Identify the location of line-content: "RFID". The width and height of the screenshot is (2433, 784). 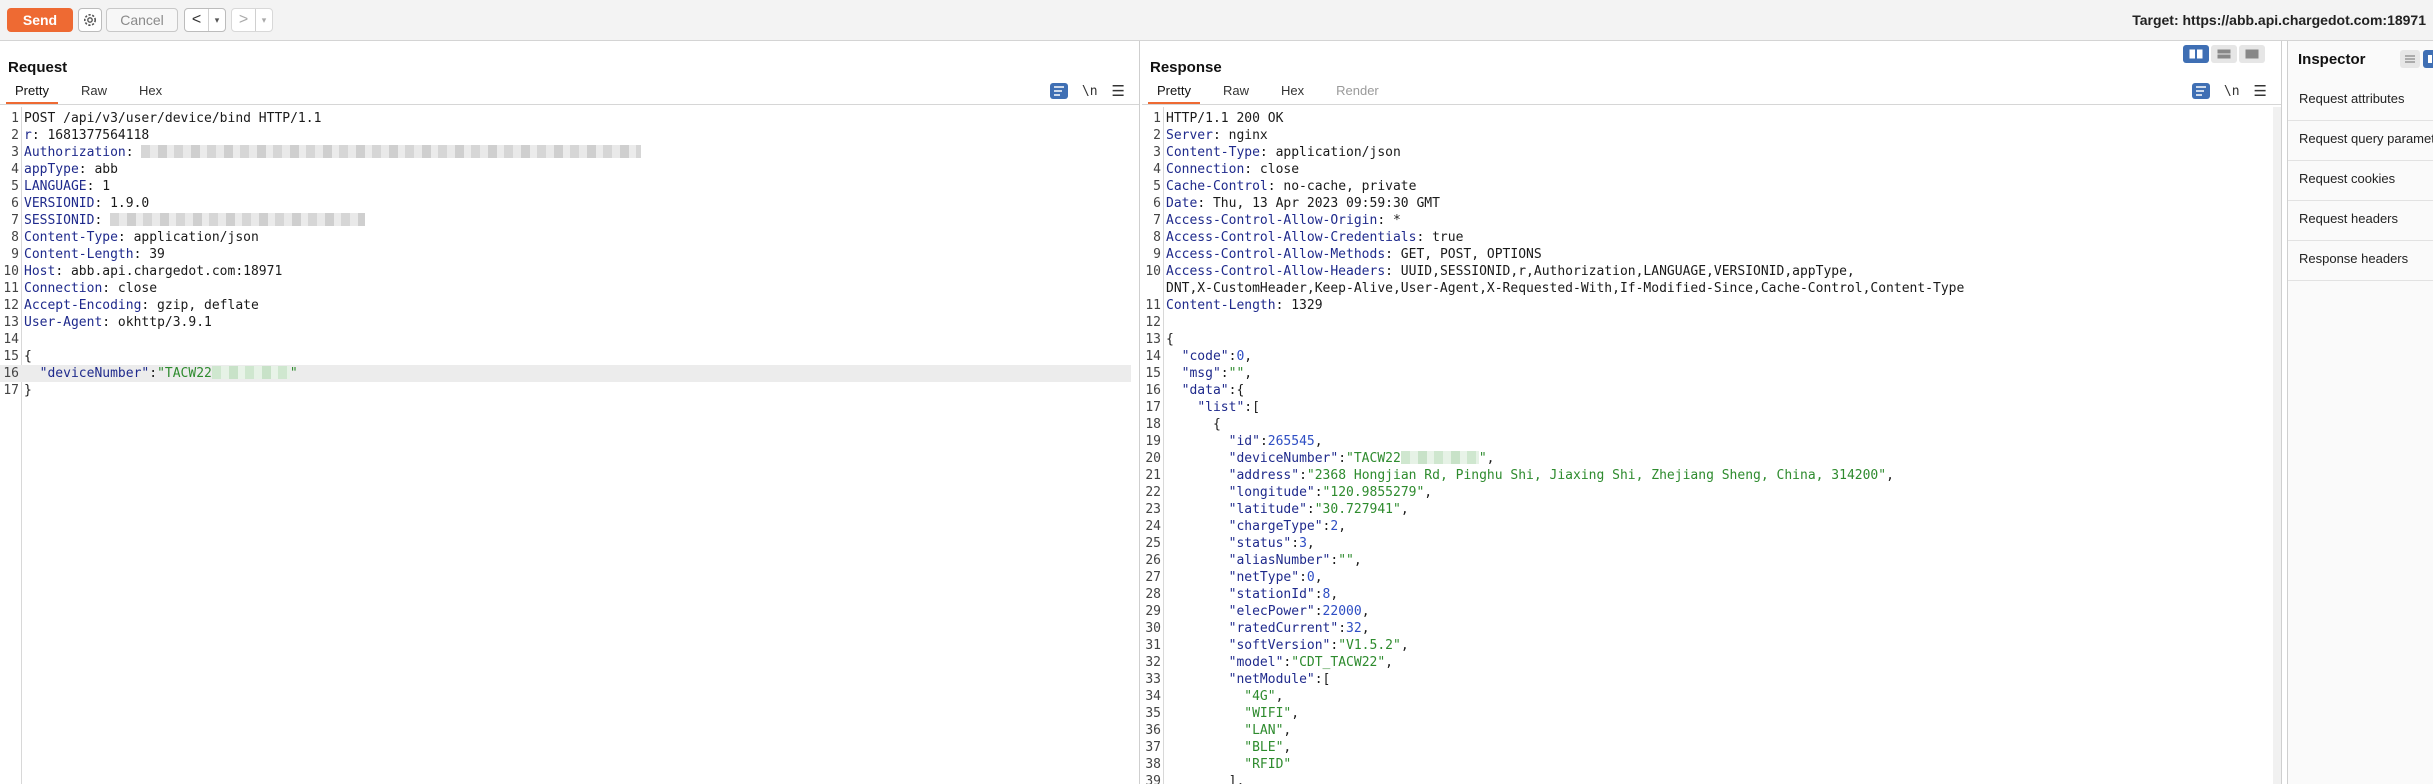
(1228, 764).